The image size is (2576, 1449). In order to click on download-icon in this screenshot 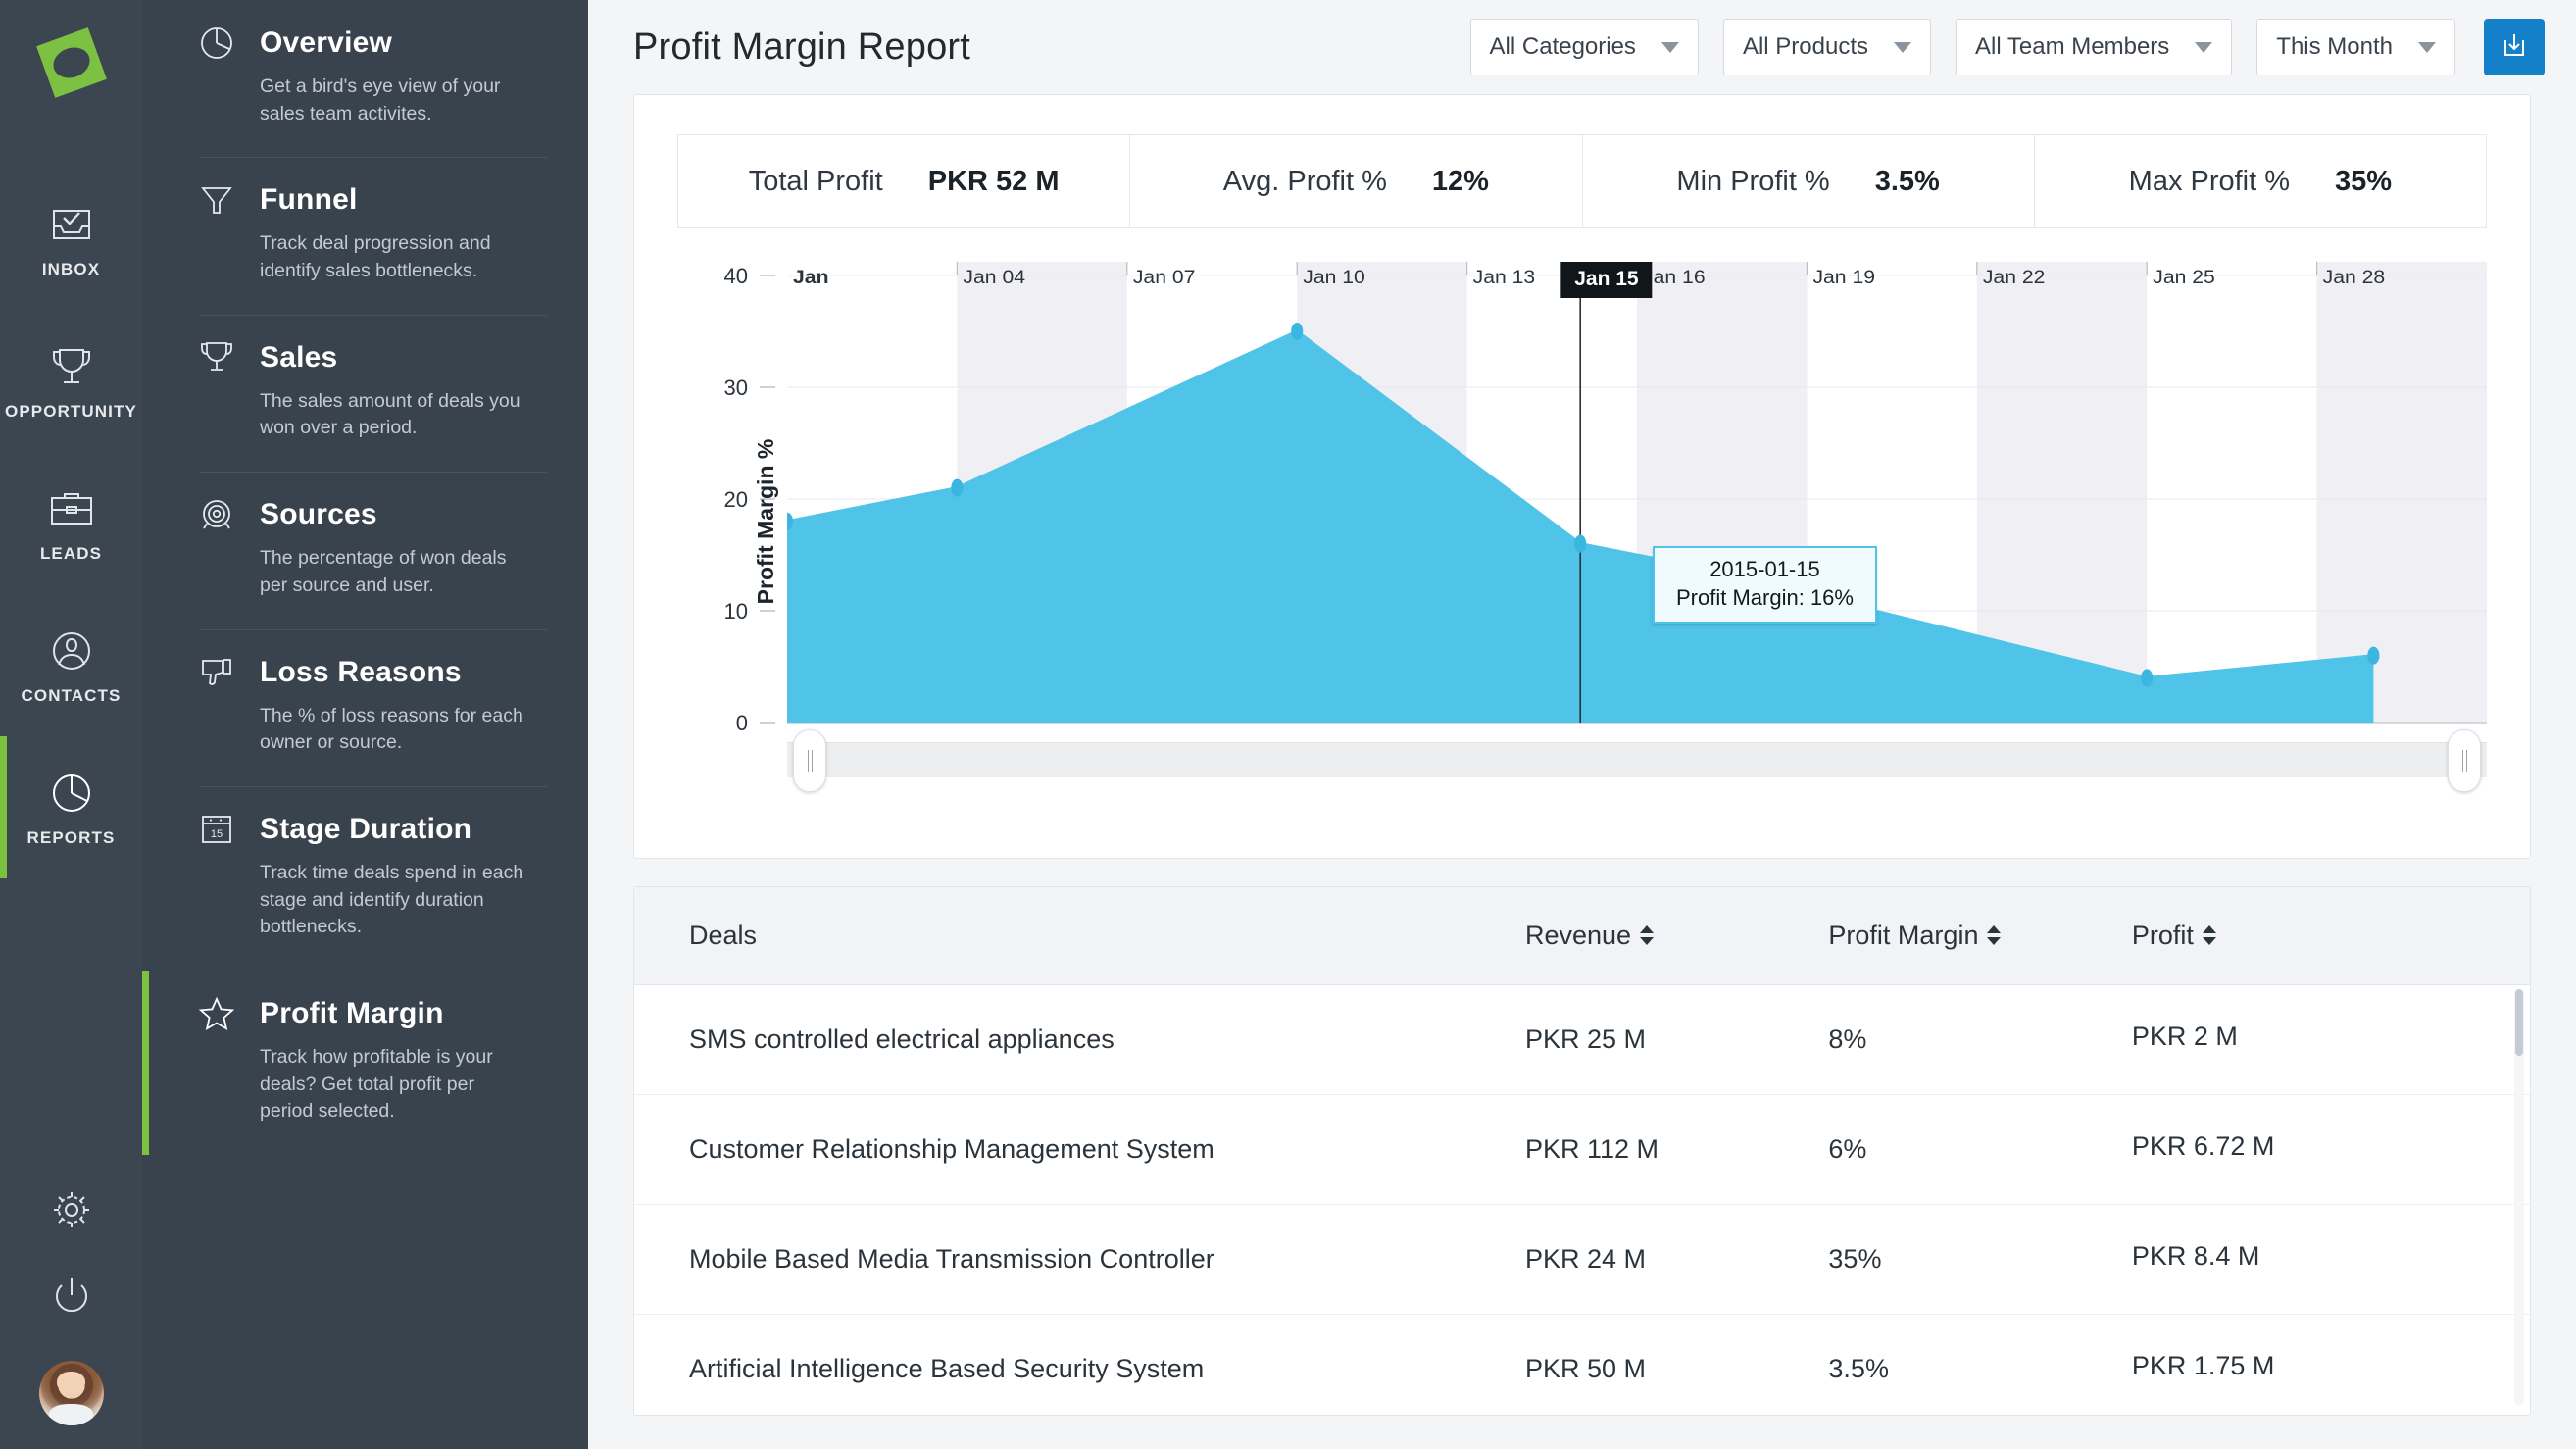, I will do `click(2514, 47)`.